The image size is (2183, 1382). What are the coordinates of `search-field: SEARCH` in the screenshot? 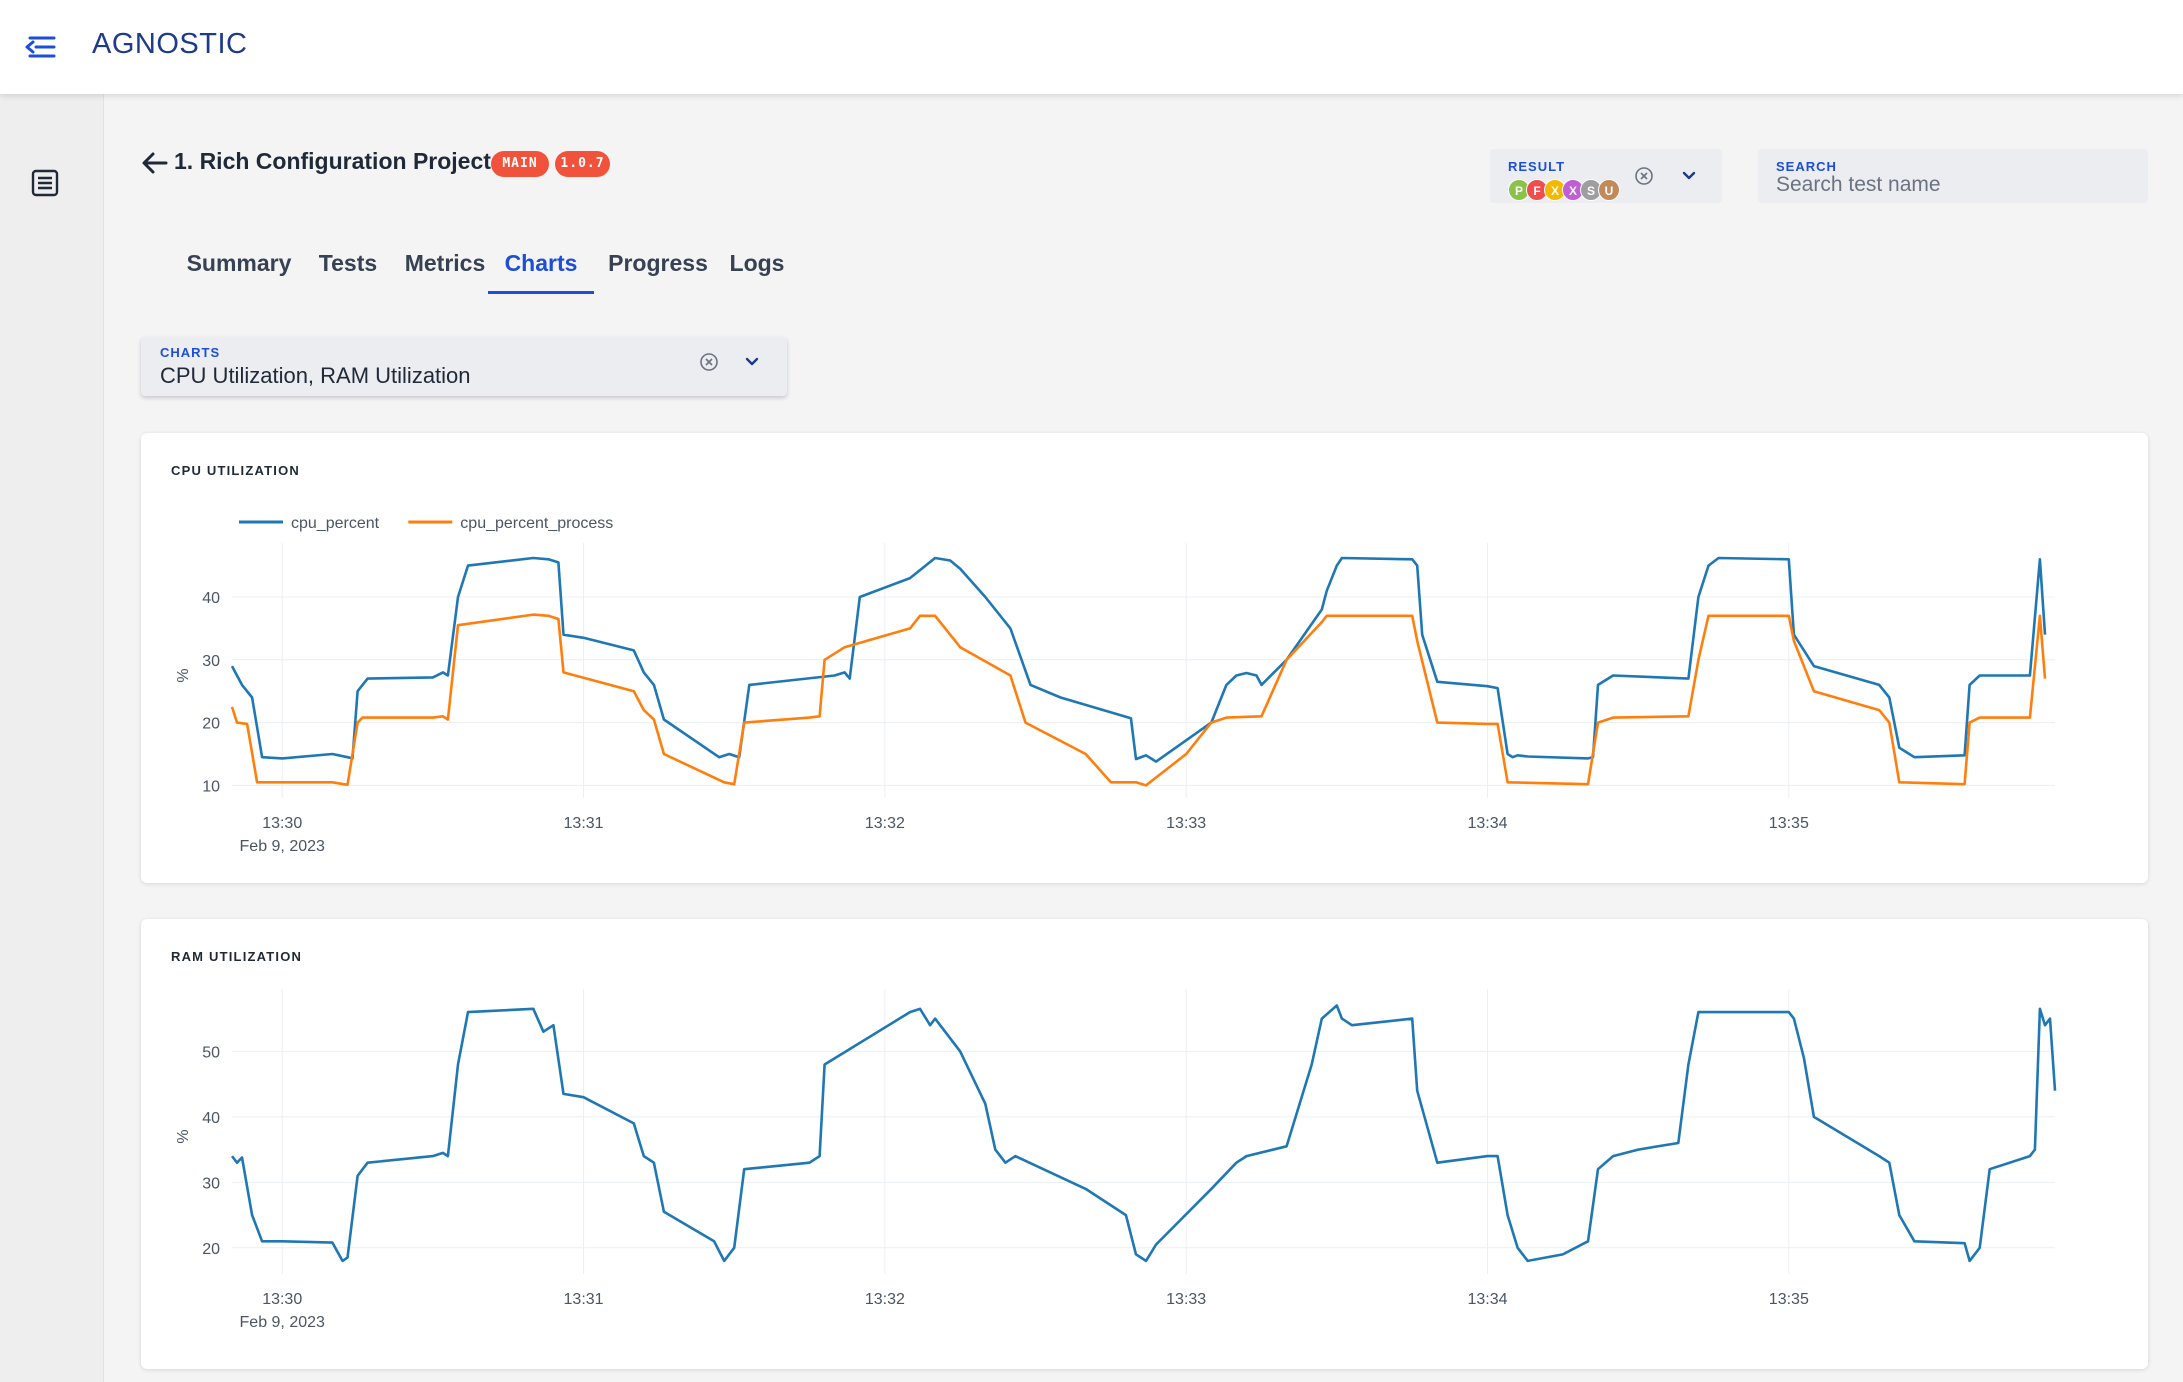 It's located at (1953, 176).